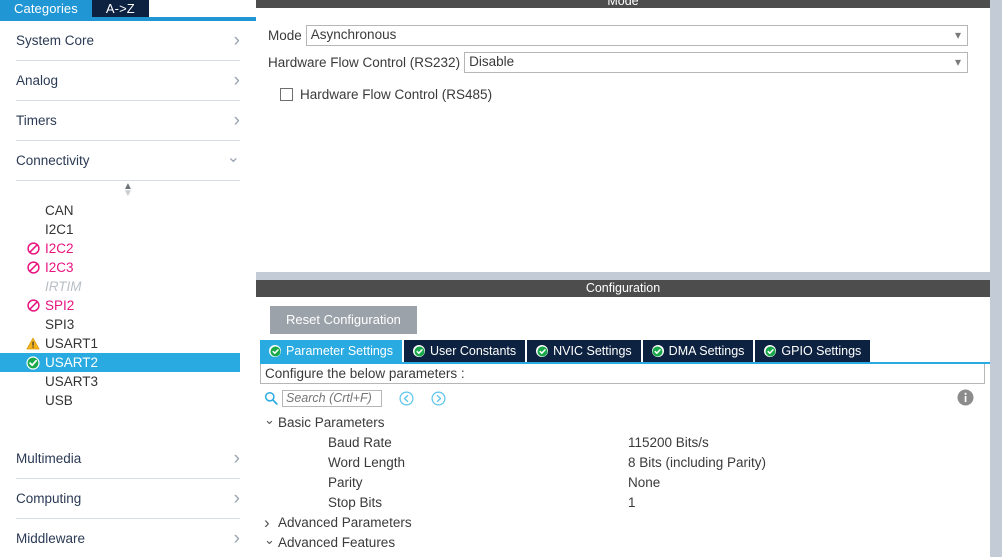  Describe the element at coordinates (698, 351) in the screenshot. I see `tab-dma-settings: DMA Settings` at that location.